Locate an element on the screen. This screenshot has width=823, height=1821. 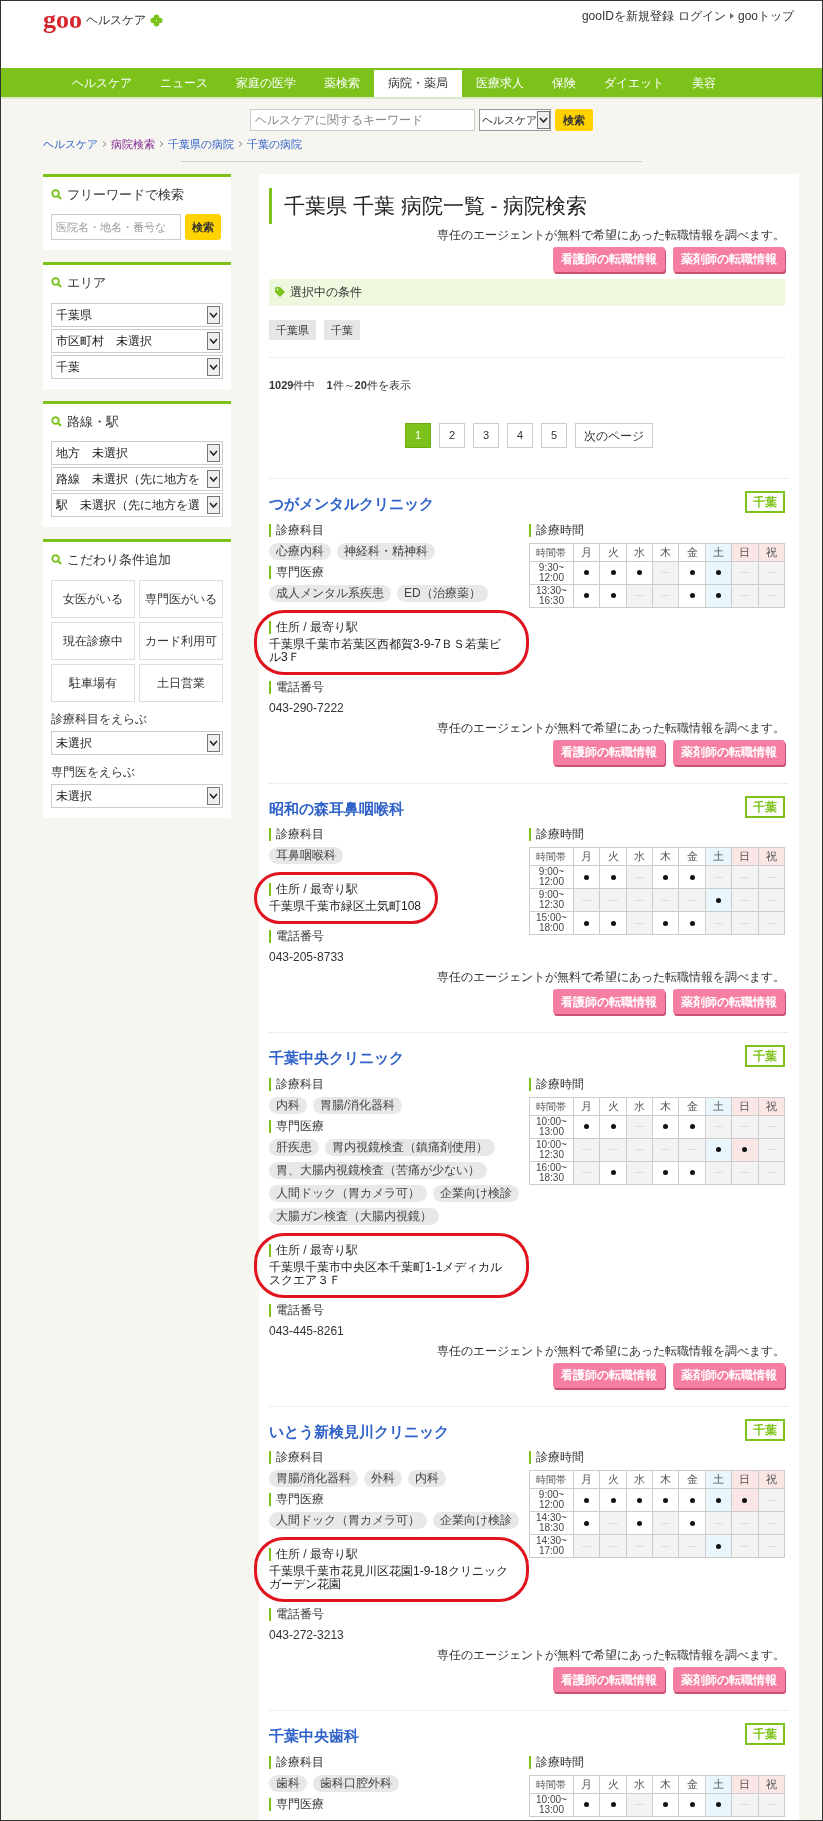
select-dropdown: 駅 未選択（先に地方を選 is located at coordinates (137, 505).